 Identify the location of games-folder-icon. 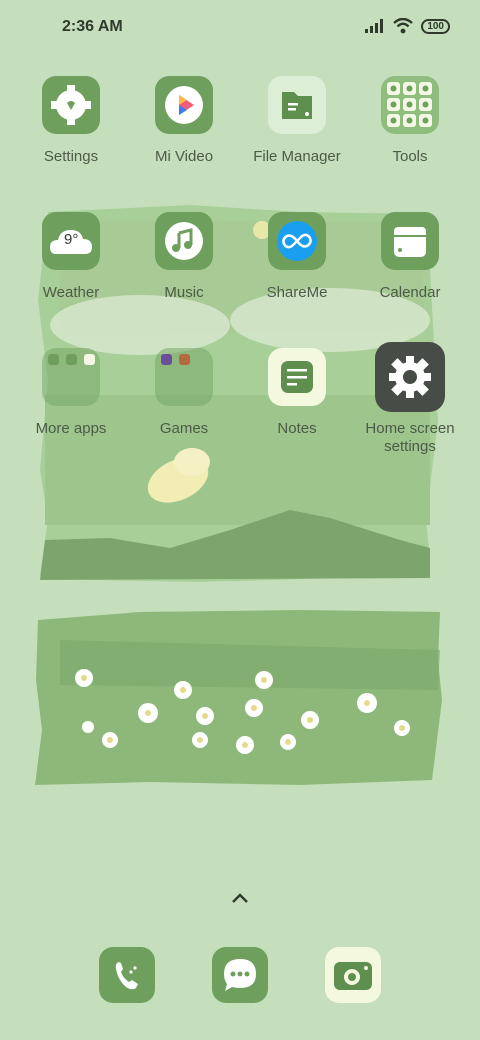
(184, 377).